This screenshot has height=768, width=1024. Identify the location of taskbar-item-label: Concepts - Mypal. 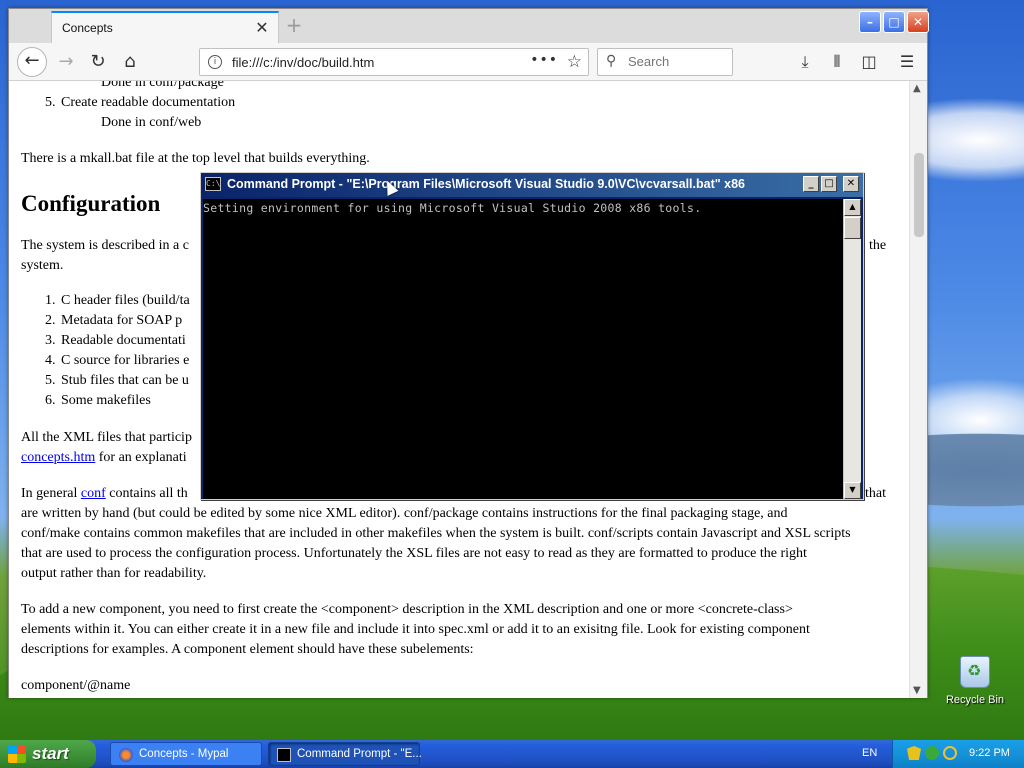
(184, 754).